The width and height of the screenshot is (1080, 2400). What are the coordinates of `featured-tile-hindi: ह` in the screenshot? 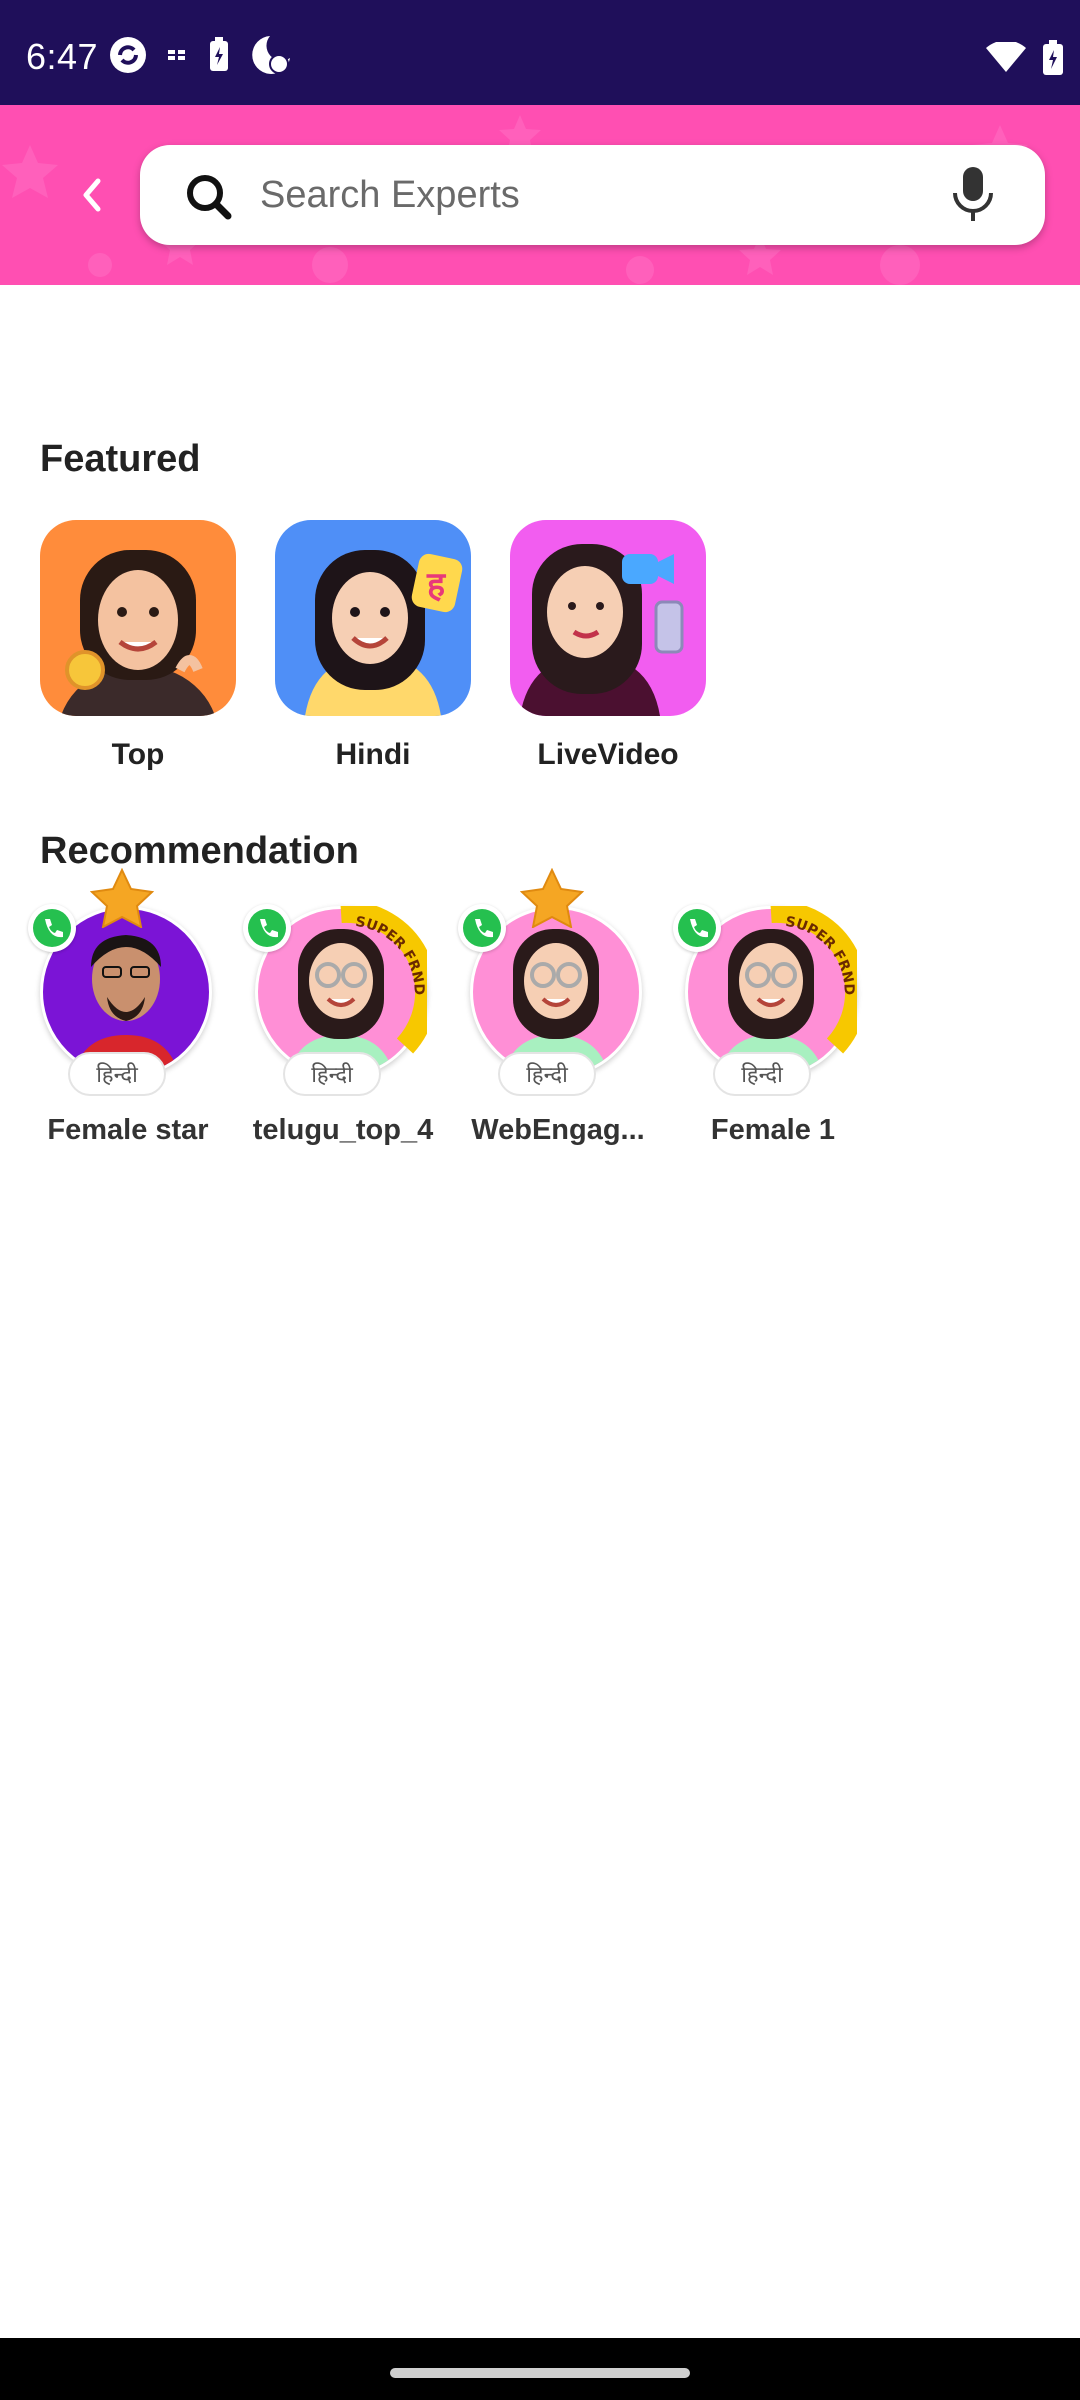 It's located at (373, 618).